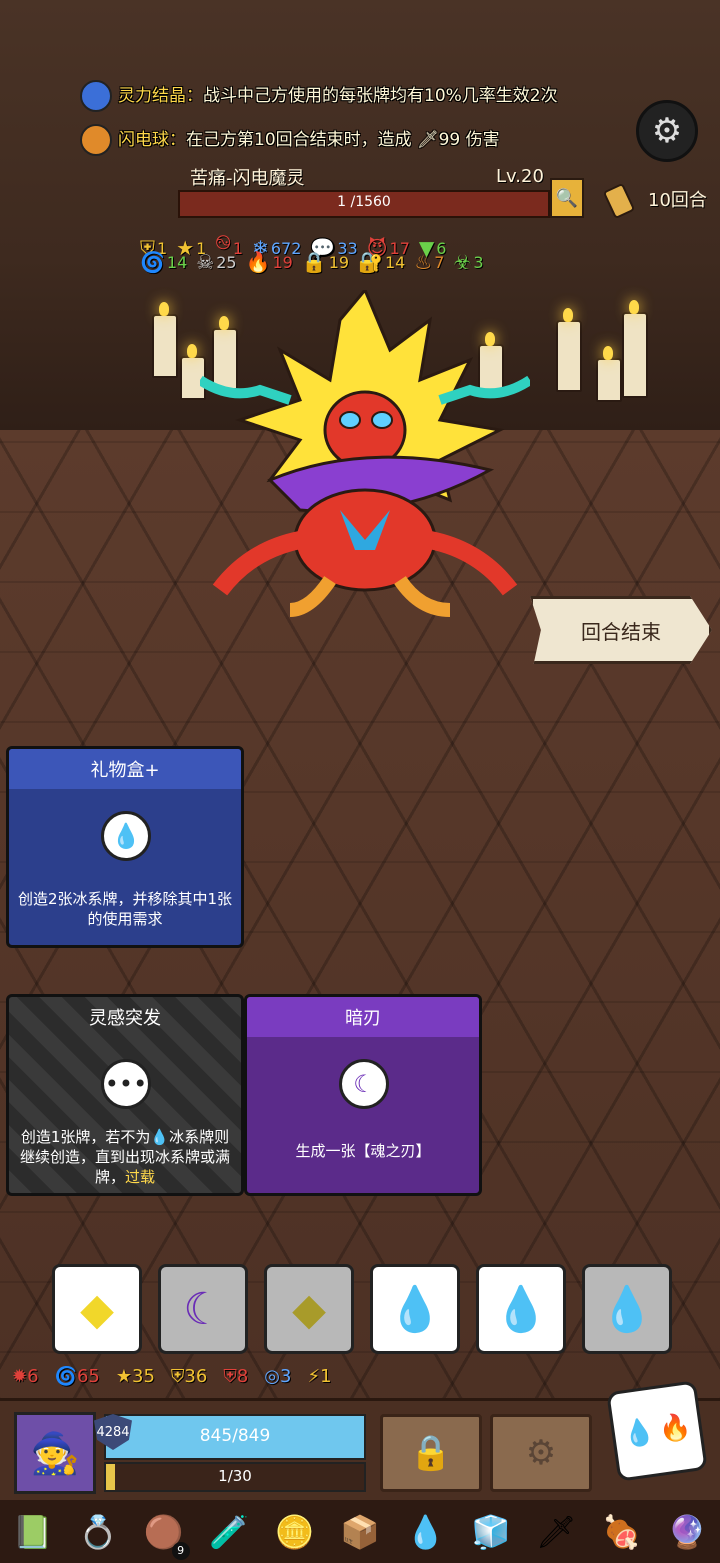 This screenshot has width=720, height=1563. I want to click on lightning-orb-icon, so click(96, 140).